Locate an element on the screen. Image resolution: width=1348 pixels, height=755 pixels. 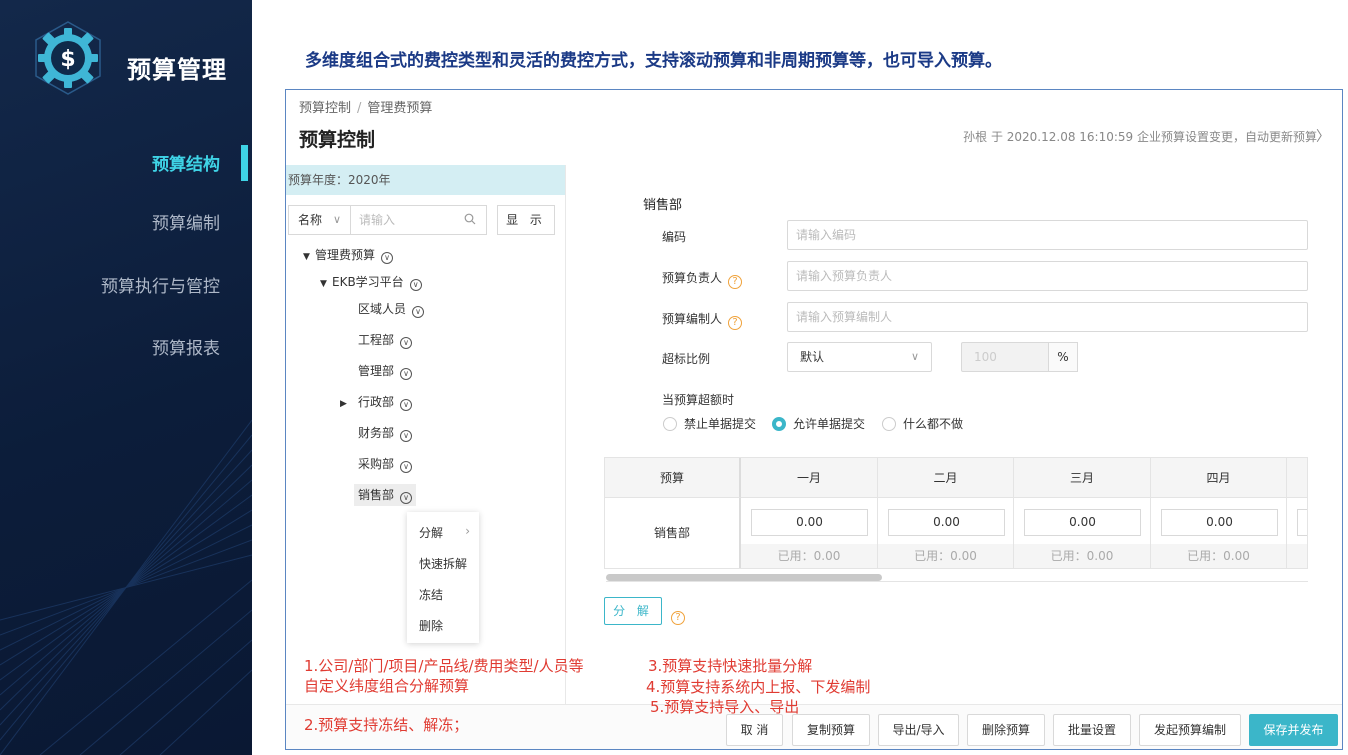
menu-item-quick-split: 快速拆解 is located at coordinates (443, 563).